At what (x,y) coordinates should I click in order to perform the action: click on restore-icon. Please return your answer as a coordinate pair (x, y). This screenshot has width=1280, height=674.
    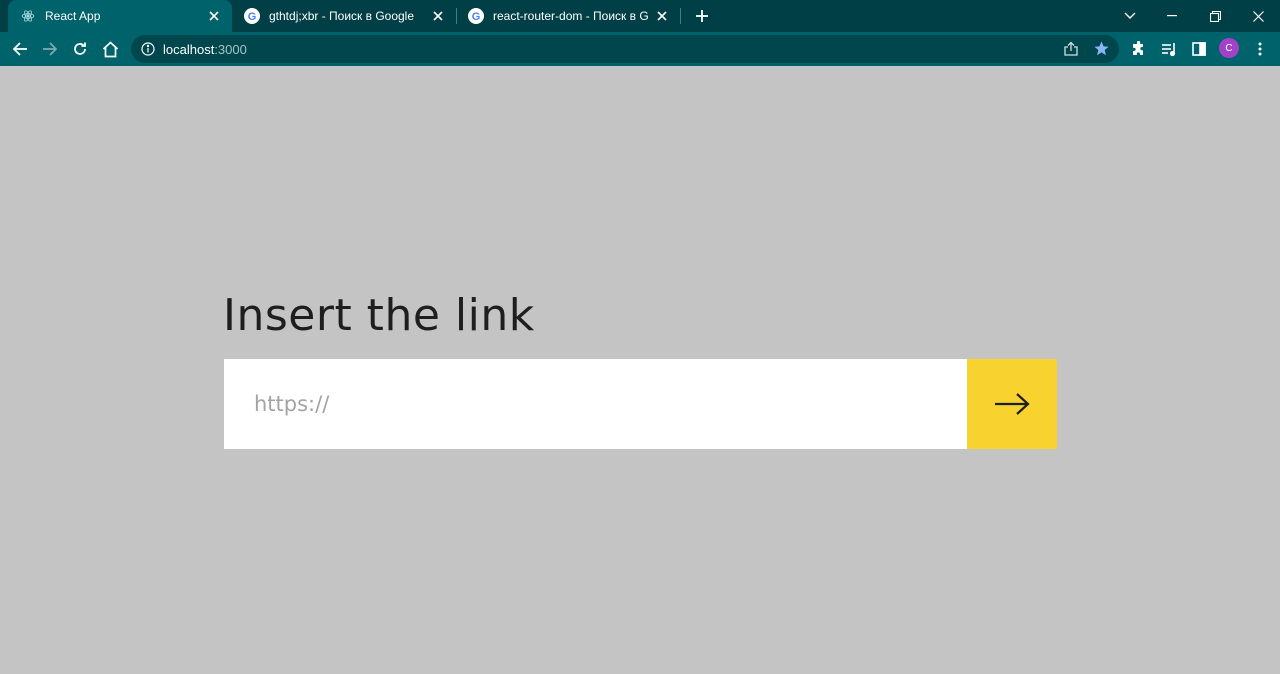
    Looking at the image, I should click on (1215, 16).